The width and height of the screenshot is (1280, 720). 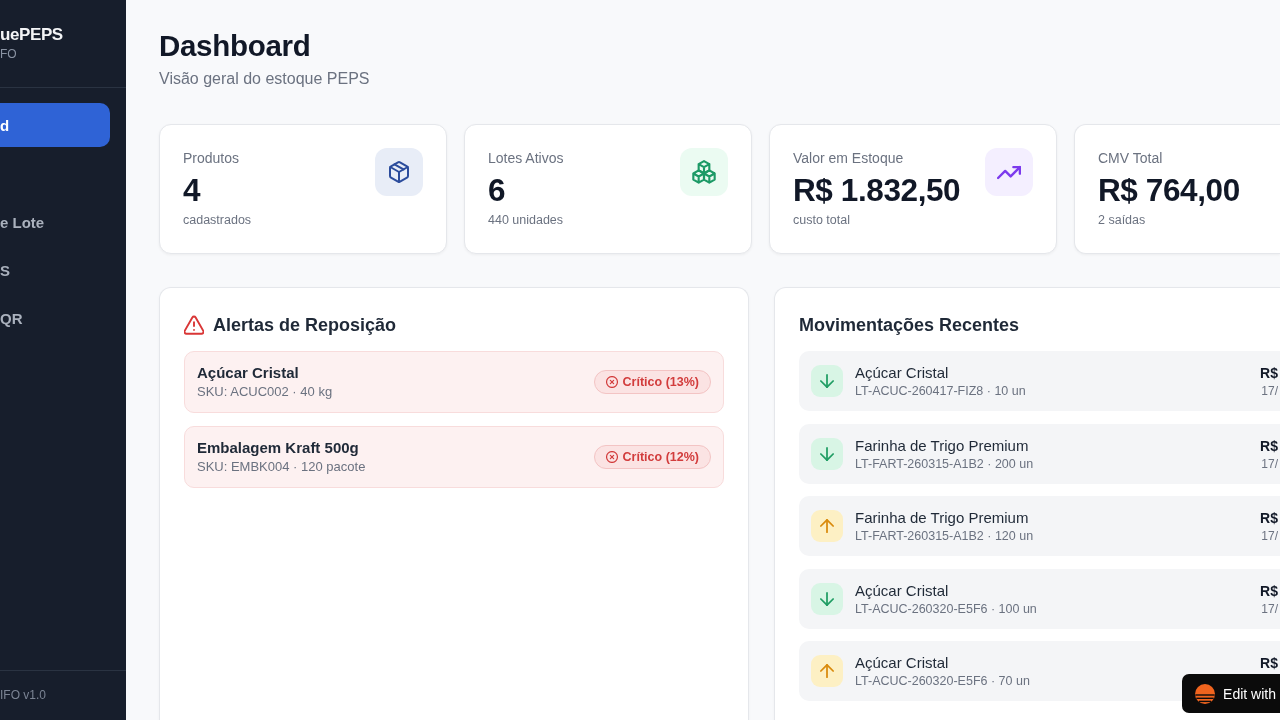 What do you see at coordinates (942, 681) in the screenshot?
I see `lot-text: LT-ACUC-260320-E5F6 · 70 un` at bounding box center [942, 681].